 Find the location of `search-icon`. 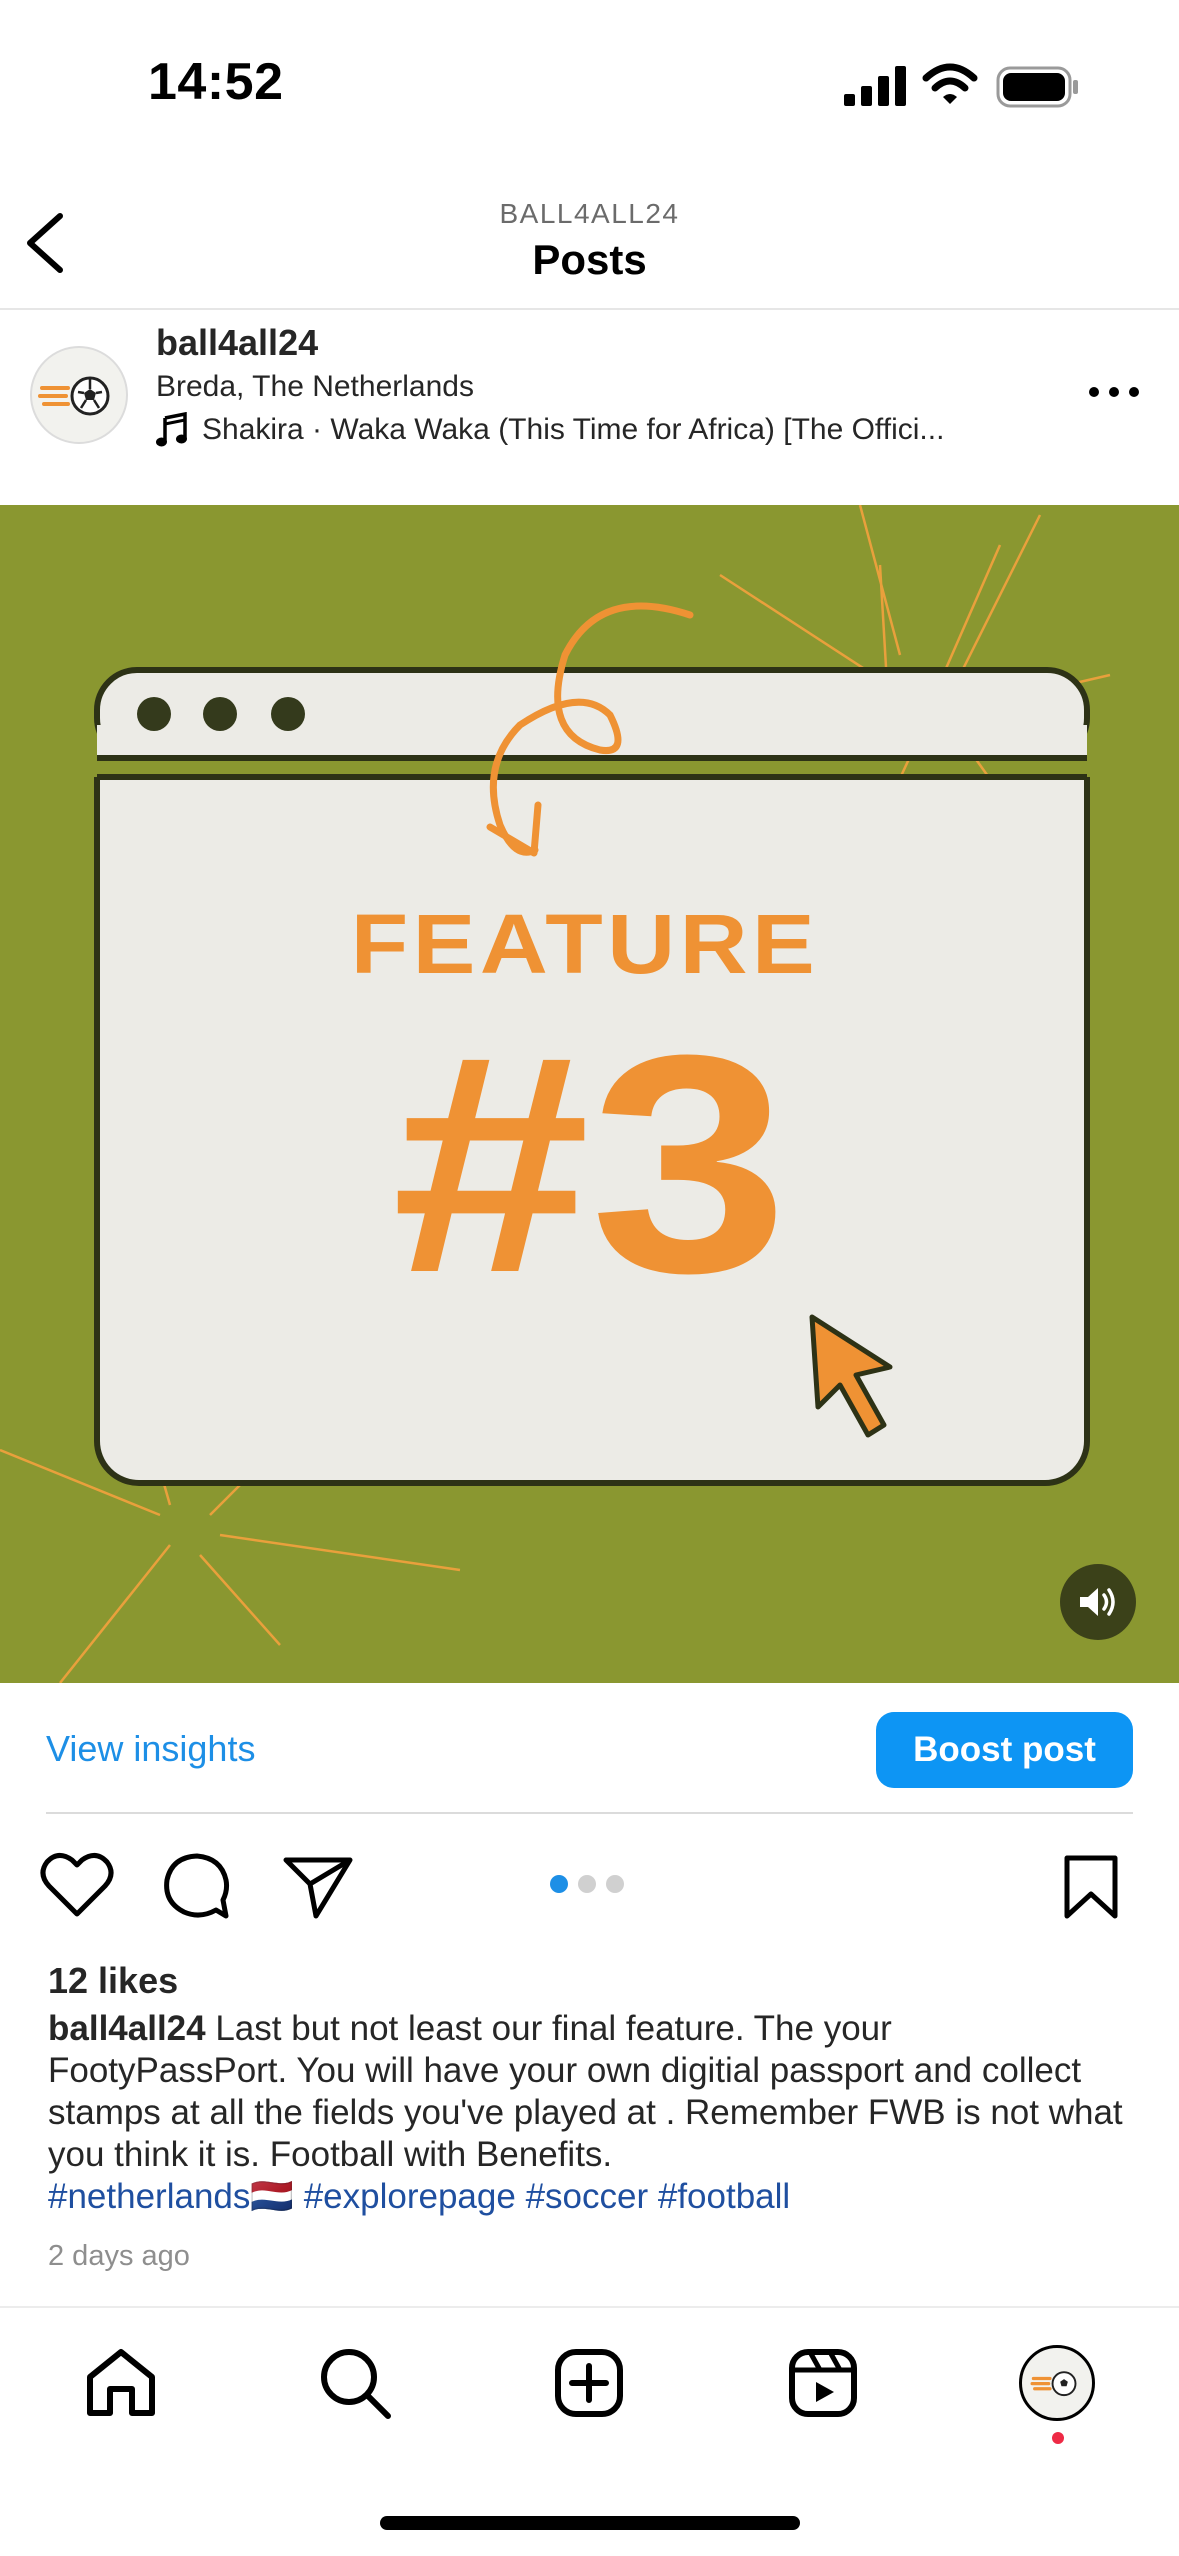

search-icon is located at coordinates (356, 2384).